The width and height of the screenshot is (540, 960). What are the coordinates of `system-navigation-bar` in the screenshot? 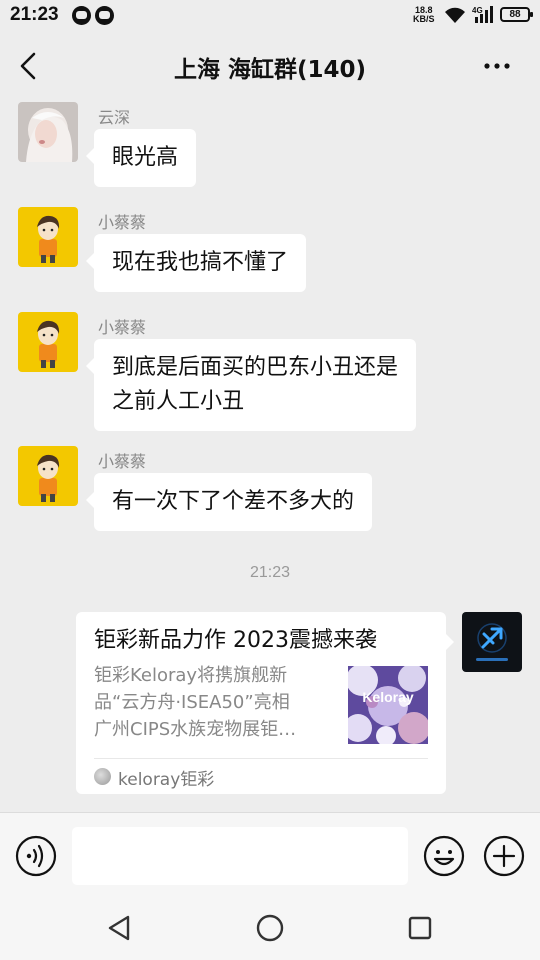 It's located at (270, 929).